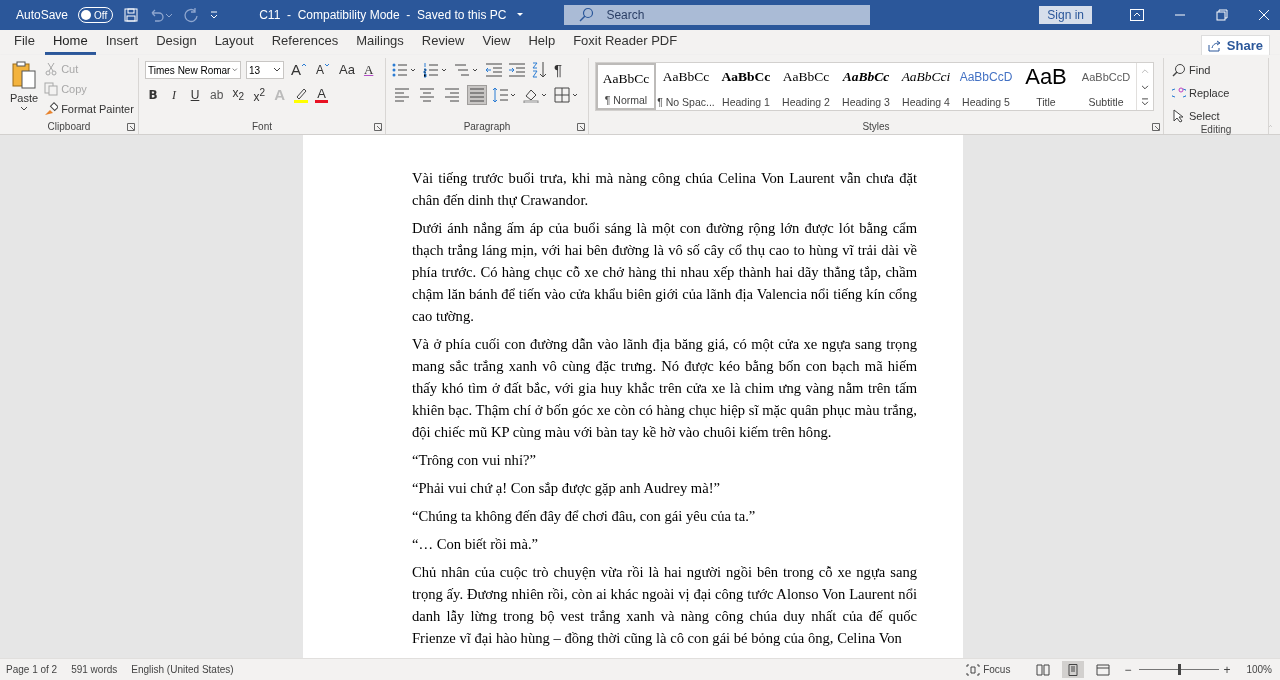  I want to click on body-paragraph: Dưới ánh nắng ấm áp của buổi sáng là một con đường rộng lớn được lót bằng cẩm thạch trắng láng mịn, với hai bên đường là vô số cây cổ thụ cao to hùng vĩ trải dài về phía trước. Có hàng chục cỗ xe chở hàng thi nhau xếp thành hai dãy thẳng tắp, chầm chậm lăn bánh để tiến vào cửa khẩu biên giới của lãnh địa Valencia nổi tiếng kín cổng cao tường., so click(664, 272).